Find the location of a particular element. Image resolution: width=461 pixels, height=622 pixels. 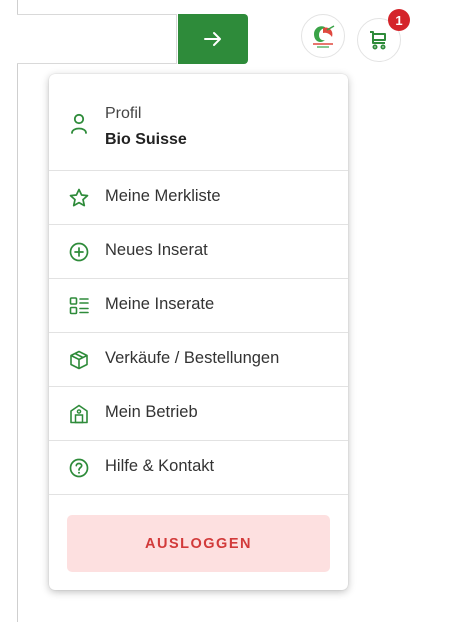

search-button is located at coordinates (213, 39).